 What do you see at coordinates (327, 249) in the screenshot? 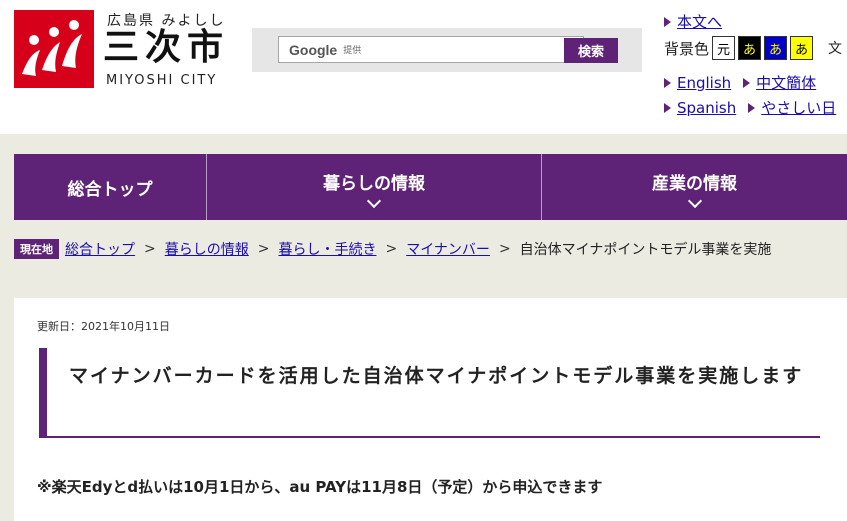
I see `breadcrumb-link-procedures: 暮らし・手続き` at bounding box center [327, 249].